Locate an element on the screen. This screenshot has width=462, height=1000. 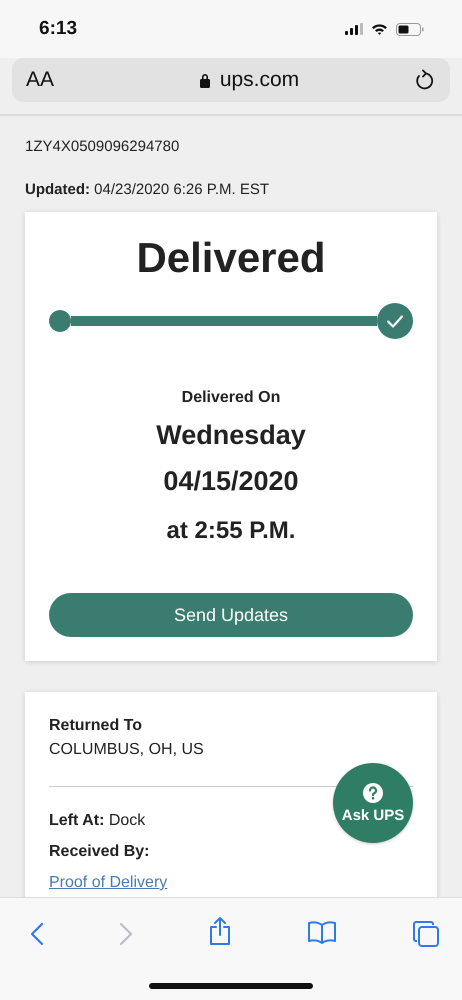
delivery-date: 04/15/2020 is located at coordinates (231, 481).